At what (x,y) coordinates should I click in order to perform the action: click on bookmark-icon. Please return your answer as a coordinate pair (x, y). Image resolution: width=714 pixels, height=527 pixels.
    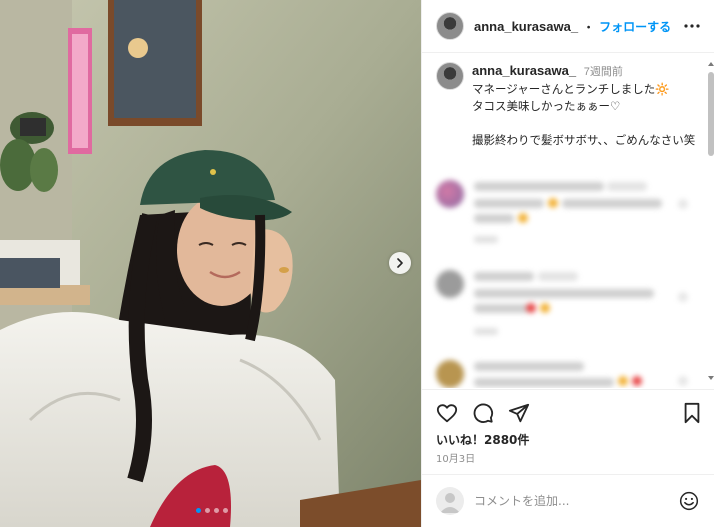
    Looking at the image, I should click on (692, 413).